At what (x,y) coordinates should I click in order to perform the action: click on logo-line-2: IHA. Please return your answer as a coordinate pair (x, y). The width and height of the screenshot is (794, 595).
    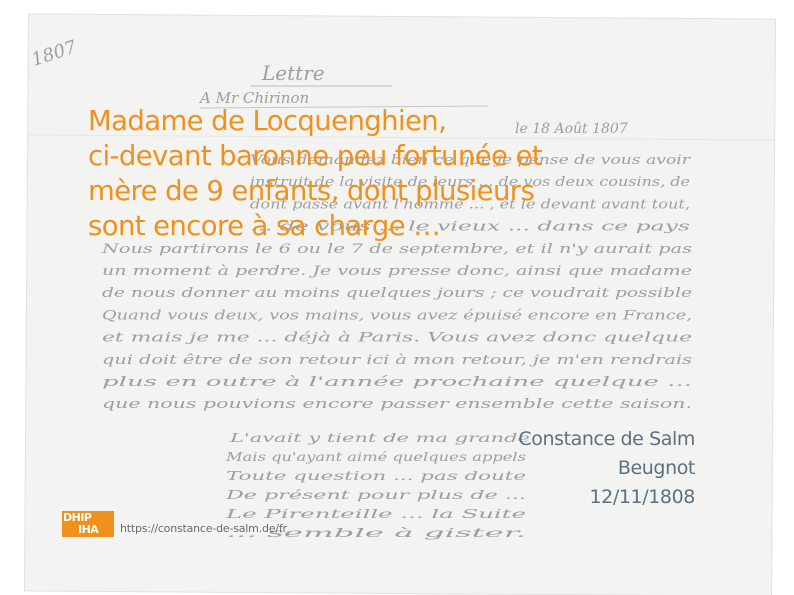
    Looking at the image, I should click on (88, 529).